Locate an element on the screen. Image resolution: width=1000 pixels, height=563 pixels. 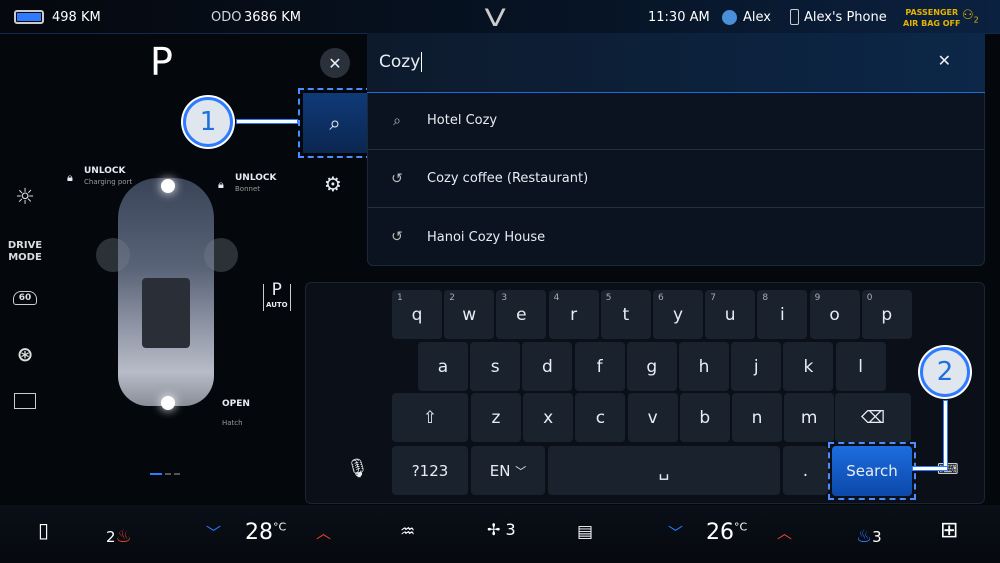
charging-port-status: 🔒︎ UNLOCK Charging port is located at coordinates (99, 176).